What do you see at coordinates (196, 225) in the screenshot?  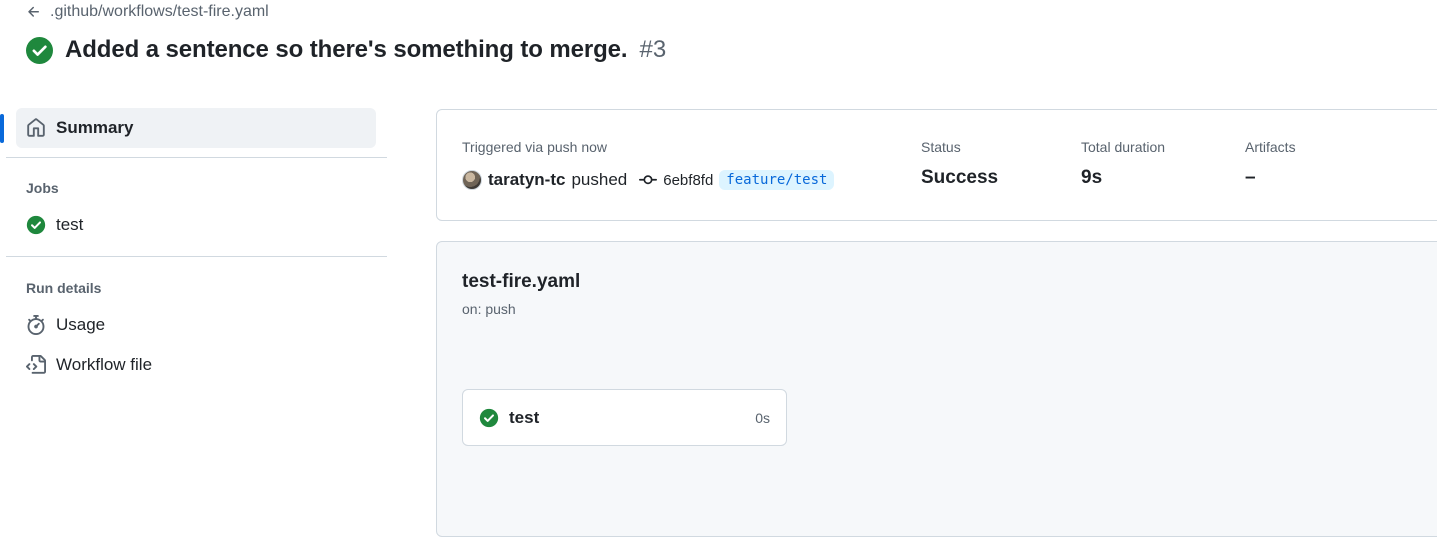 I see `sidebar-item-job-test: test` at bounding box center [196, 225].